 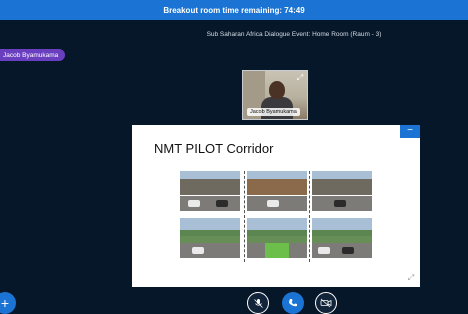 I want to click on webcam-person-head, so click(x=277, y=90).